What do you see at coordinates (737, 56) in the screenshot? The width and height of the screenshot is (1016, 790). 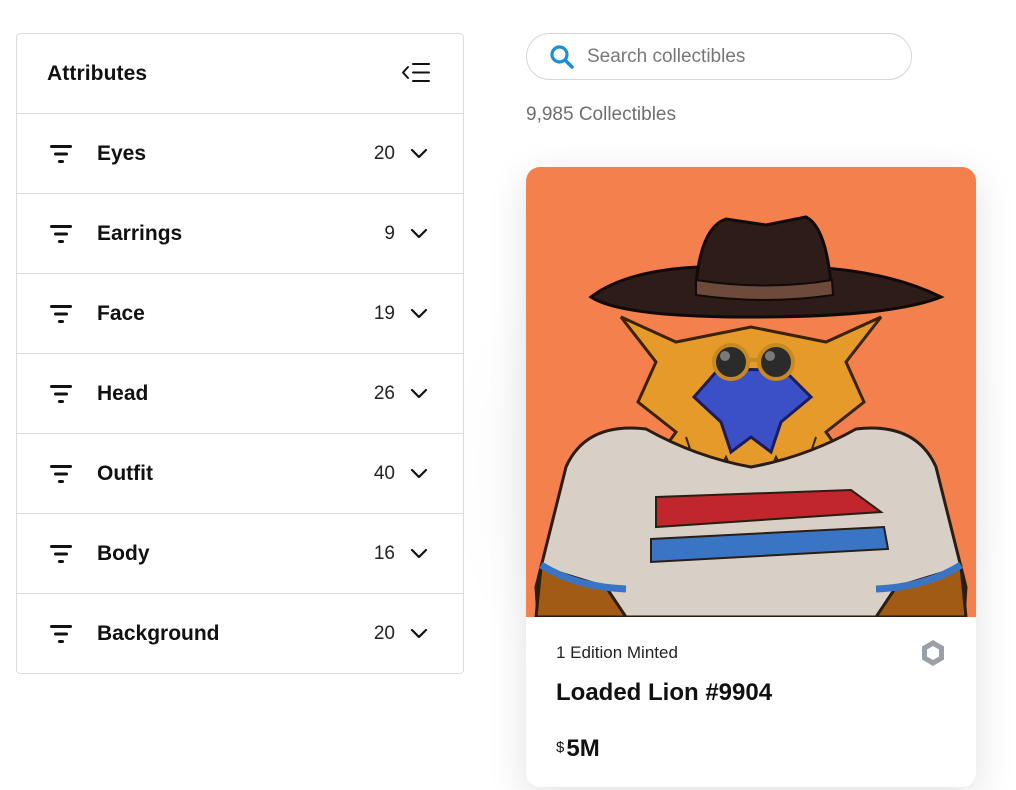 I see `search-input` at bounding box center [737, 56].